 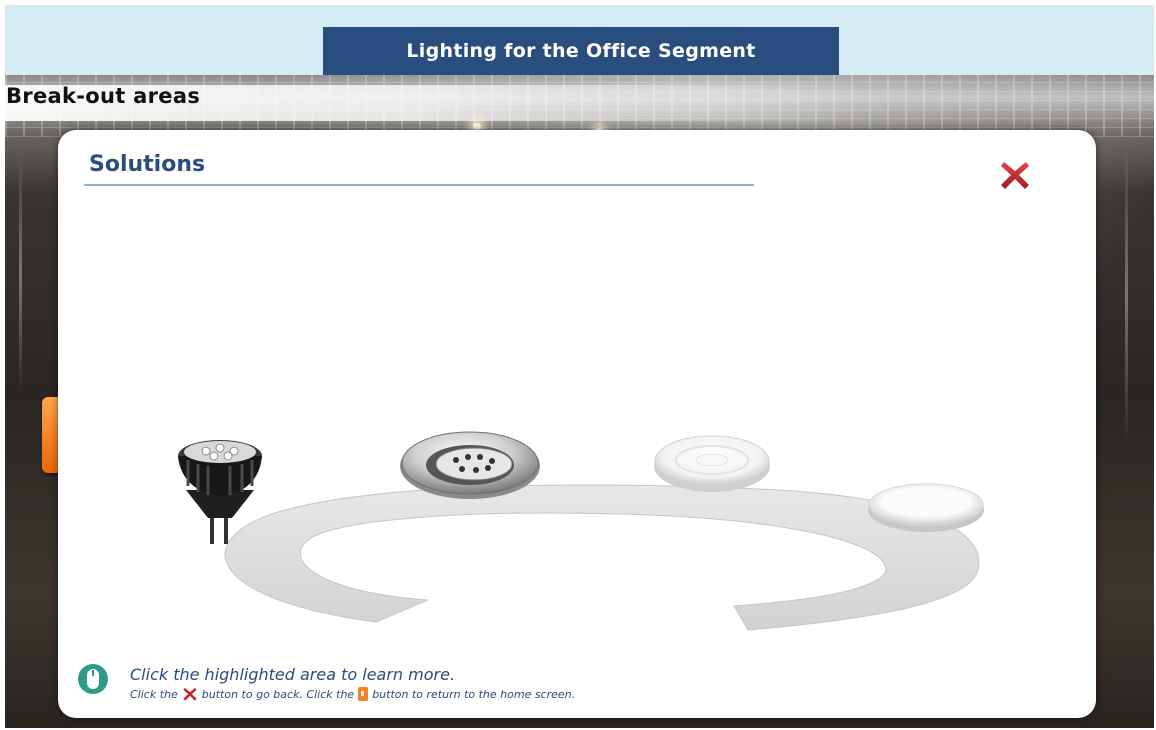 I want to click on flat-panel-downlight-icon, so click(x=926, y=507).